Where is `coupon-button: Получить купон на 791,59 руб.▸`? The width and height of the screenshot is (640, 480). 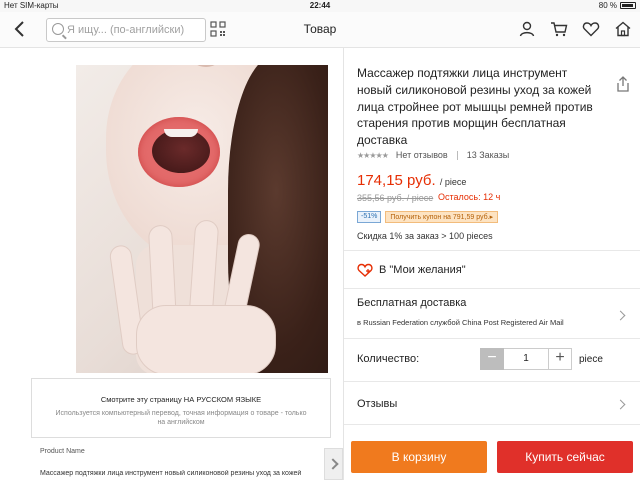 coupon-button: Получить купон на 791,59 руб.▸ is located at coordinates (442, 217).